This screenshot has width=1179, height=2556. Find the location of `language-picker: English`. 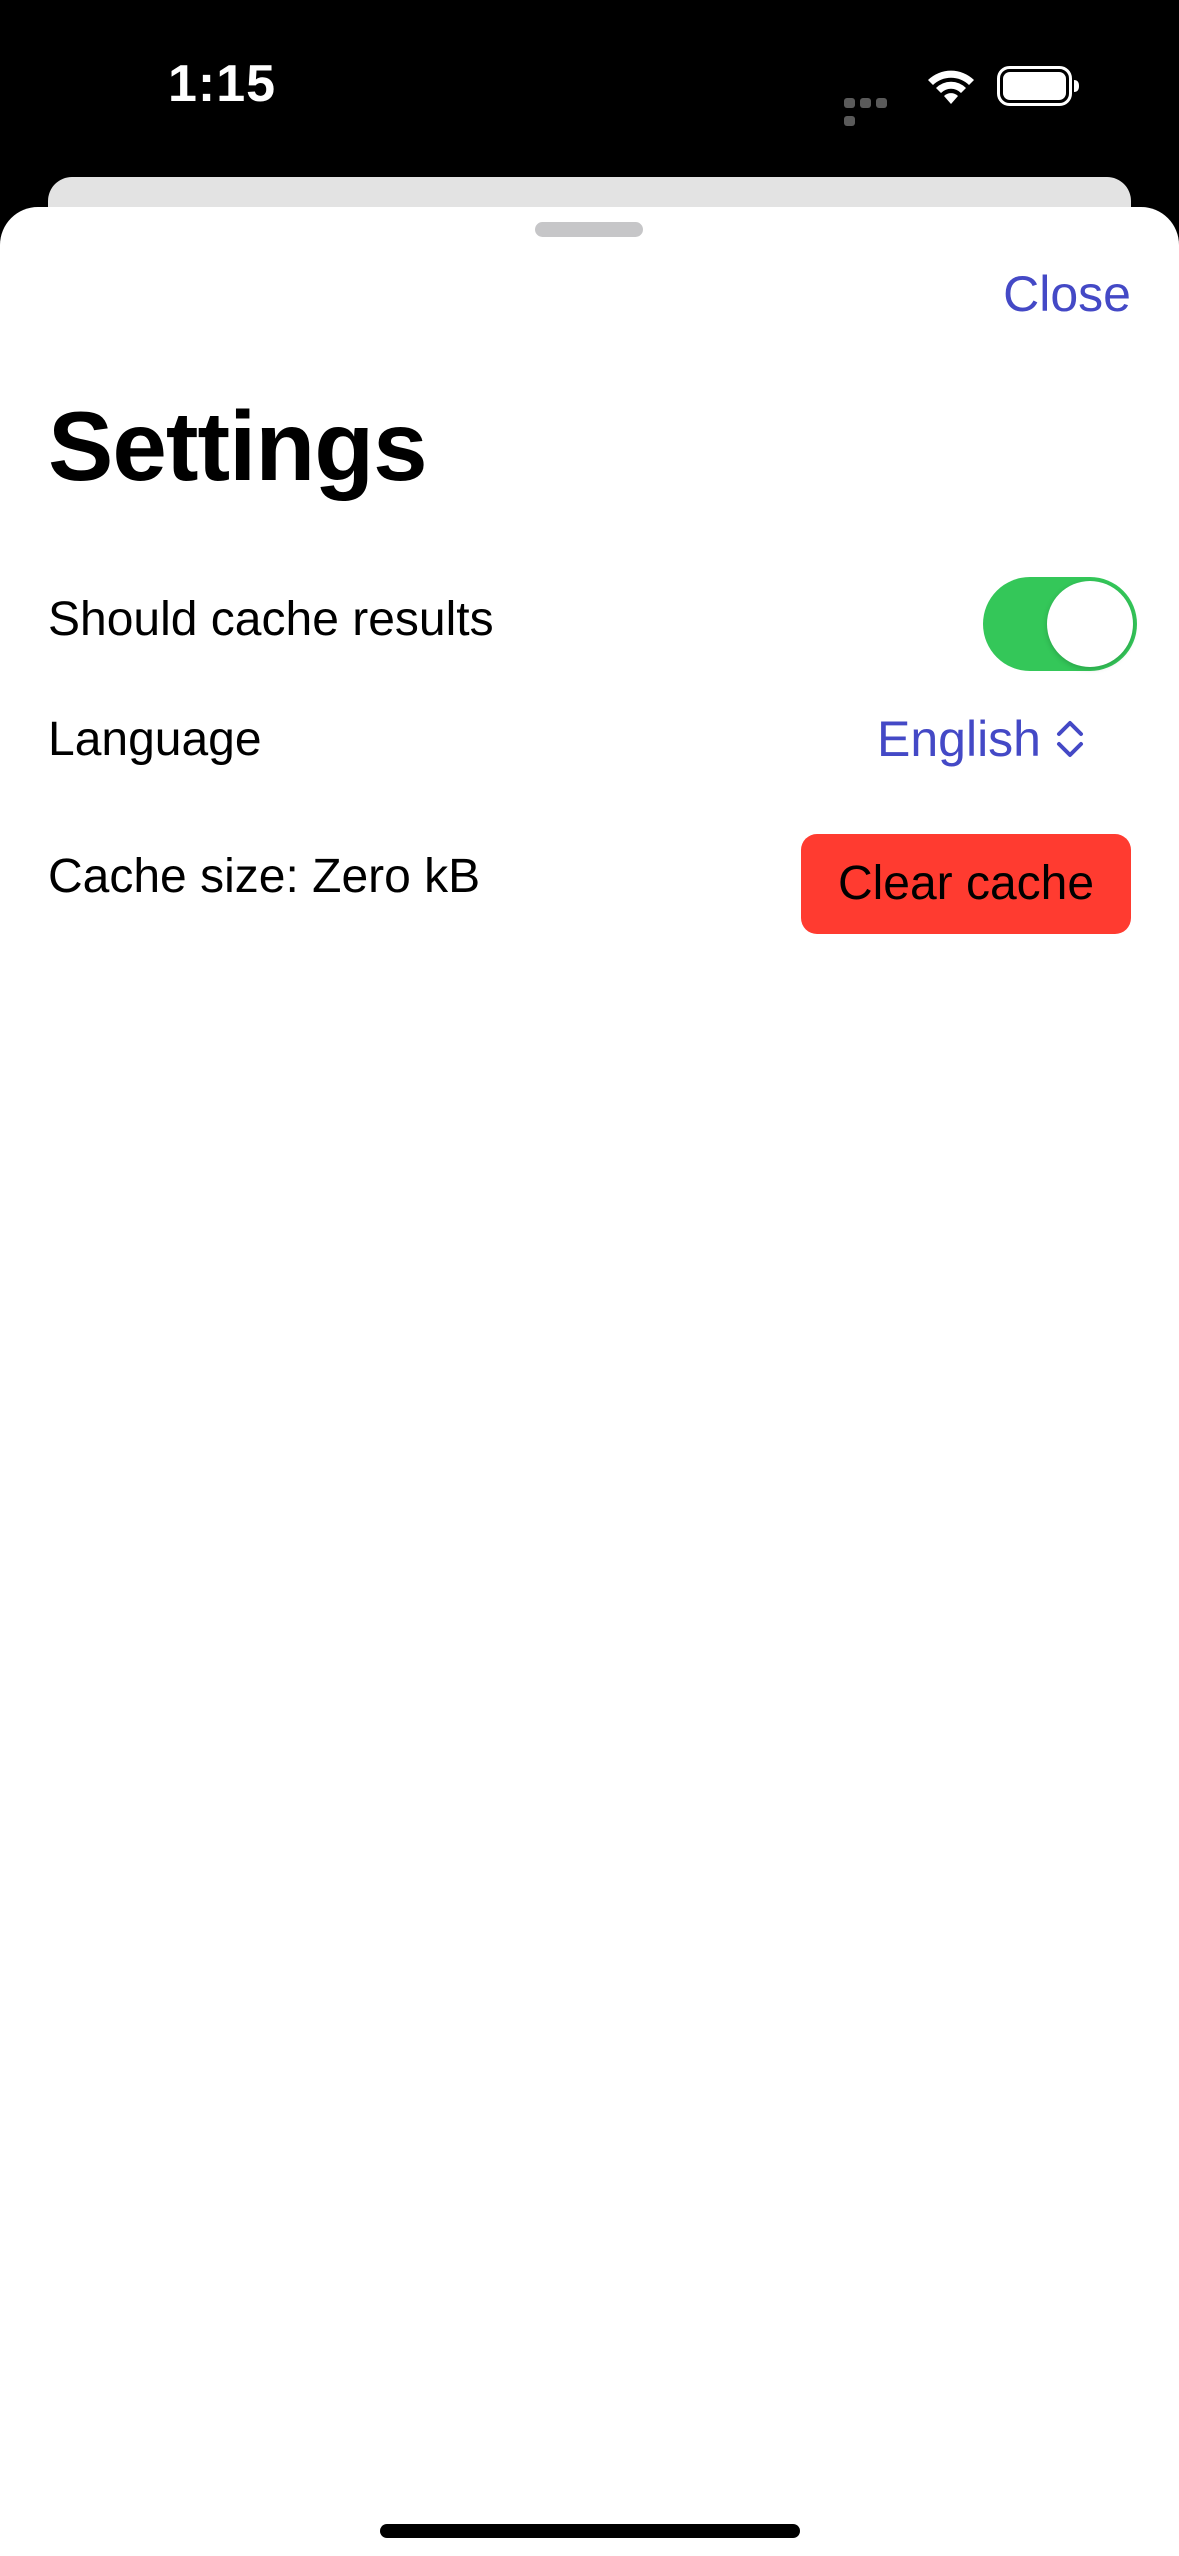

language-picker: English is located at coordinates (981, 739).